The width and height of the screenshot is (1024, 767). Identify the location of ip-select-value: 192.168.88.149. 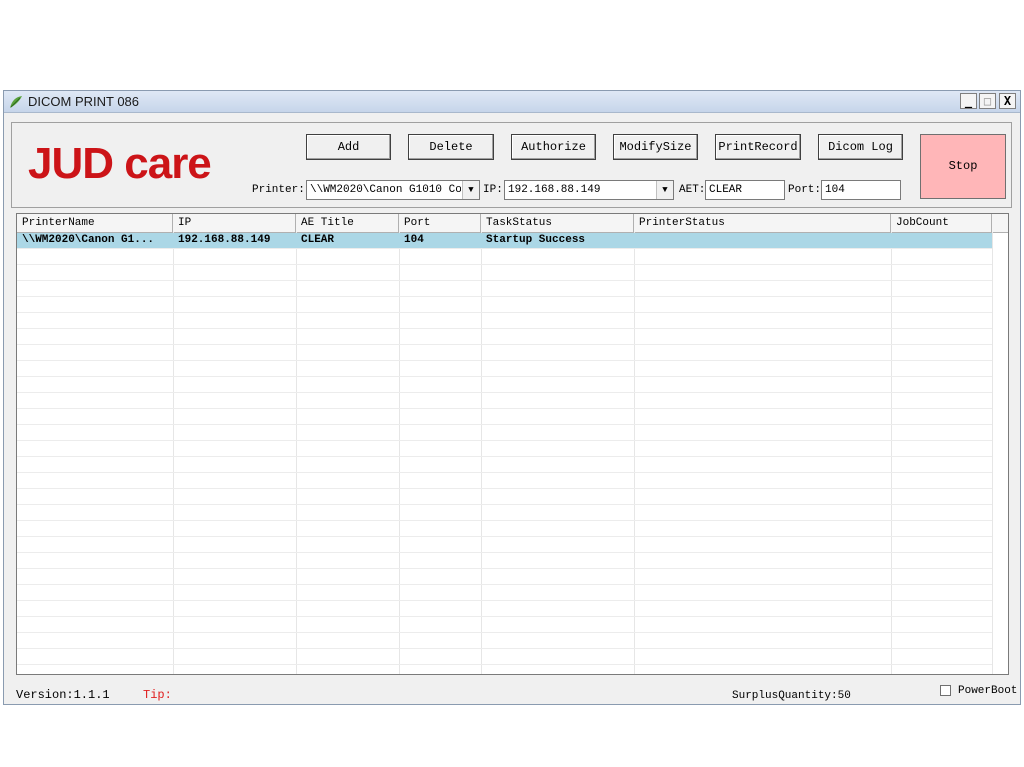
(554, 190).